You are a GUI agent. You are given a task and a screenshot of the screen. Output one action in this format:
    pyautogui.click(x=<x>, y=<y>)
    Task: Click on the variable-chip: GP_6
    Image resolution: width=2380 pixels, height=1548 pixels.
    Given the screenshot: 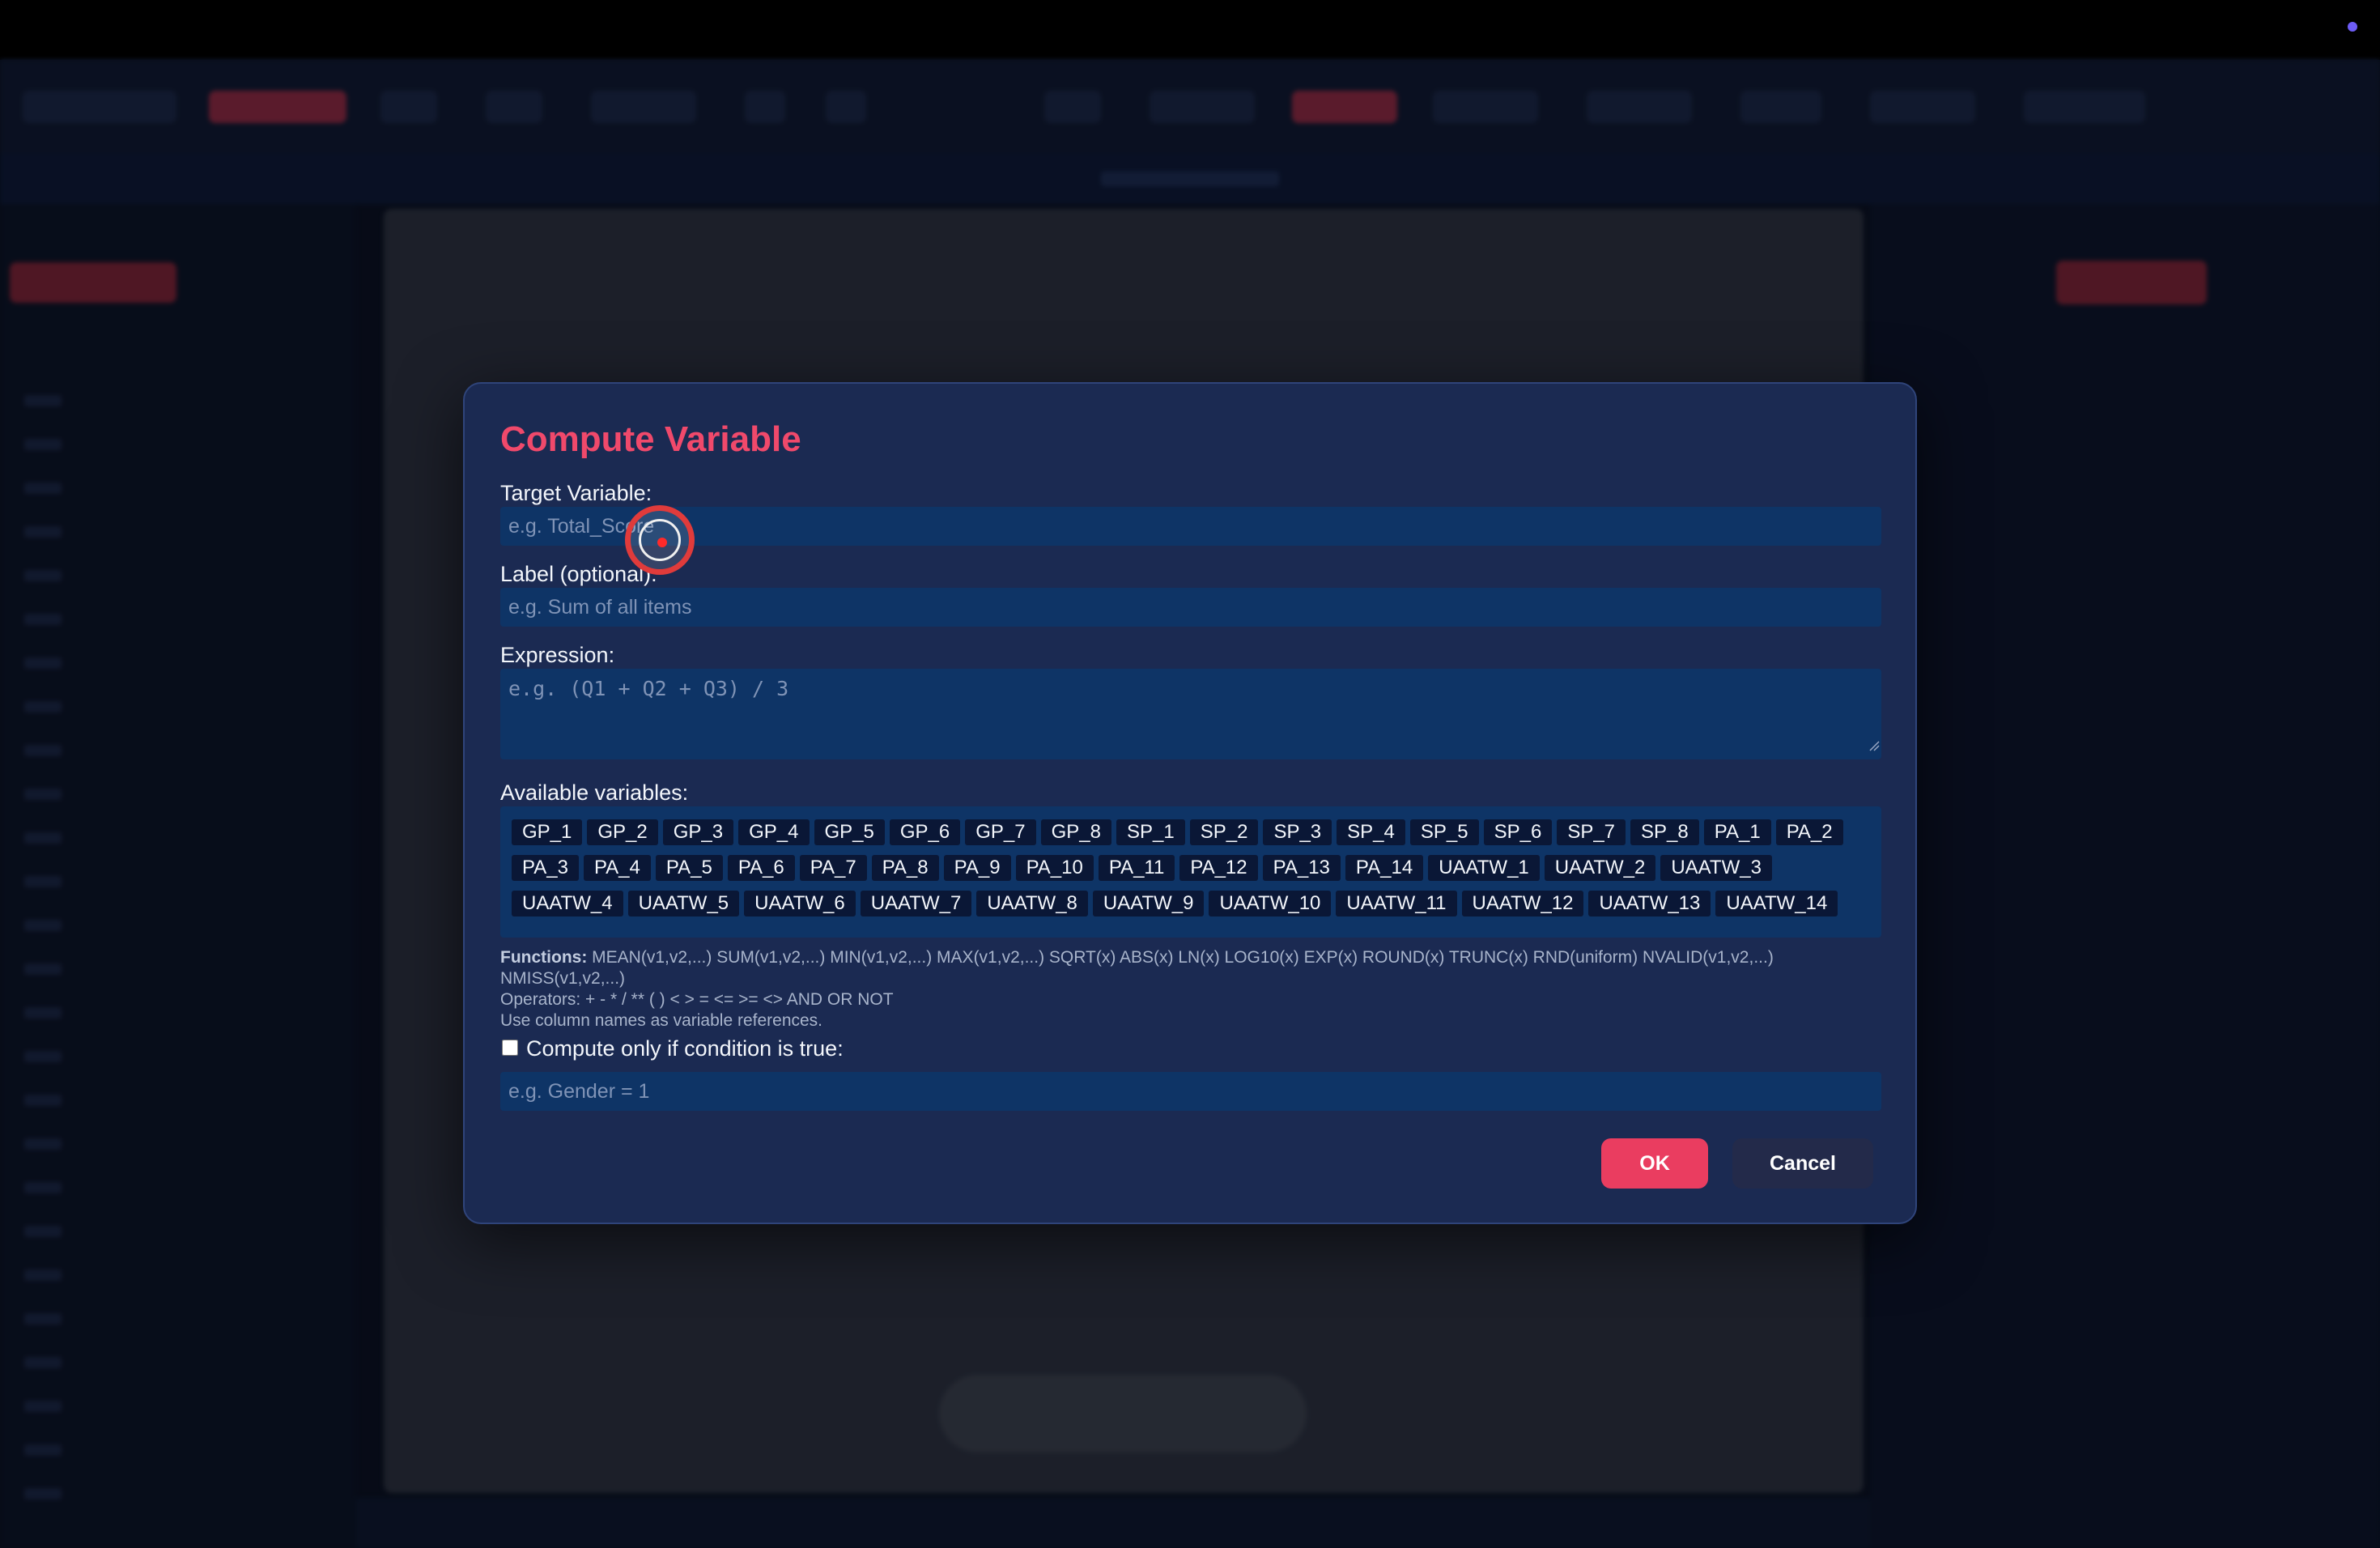 What is the action you would take?
    pyautogui.click(x=925, y=832)
    